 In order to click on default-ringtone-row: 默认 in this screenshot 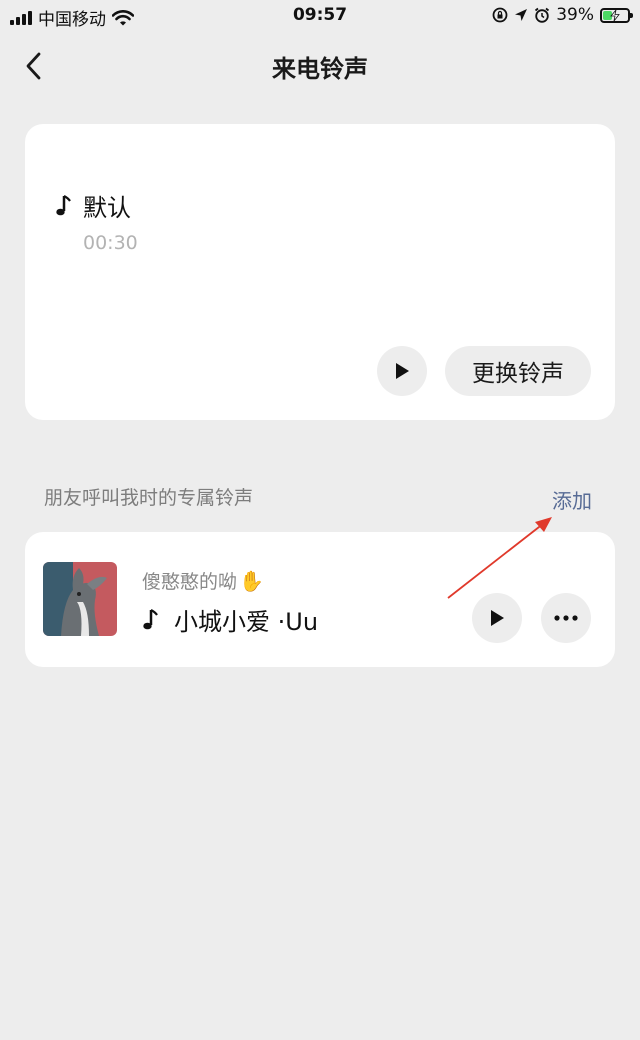, I will do `click(93, 205)`.